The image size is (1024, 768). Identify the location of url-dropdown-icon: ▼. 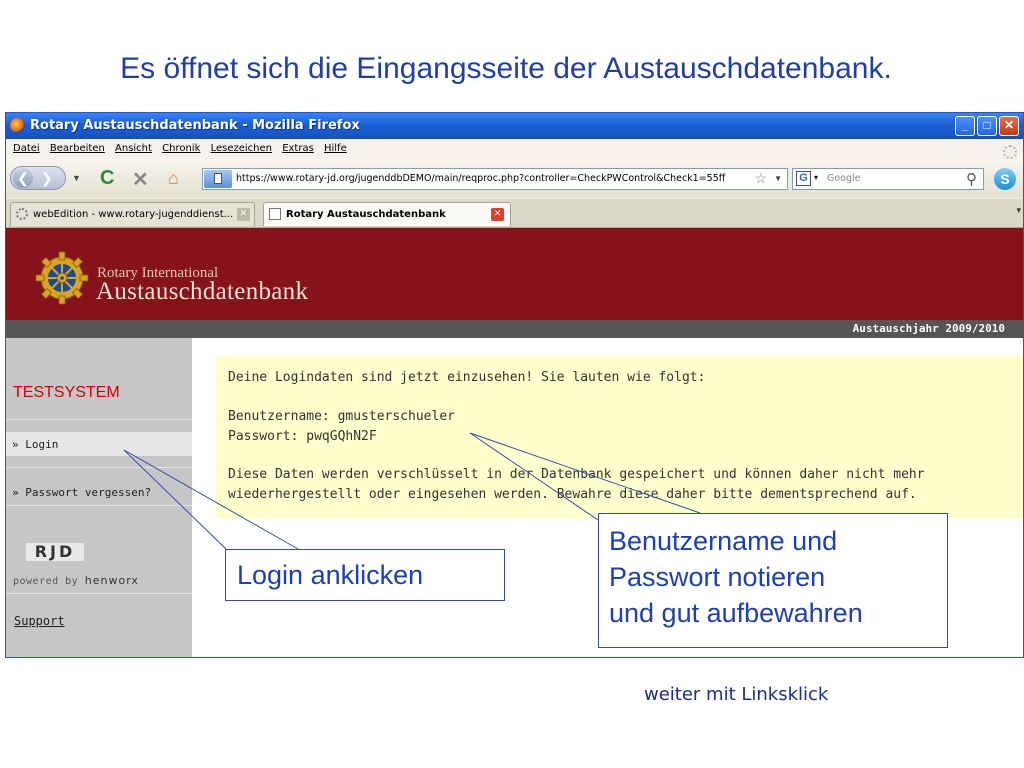
(778, 178).